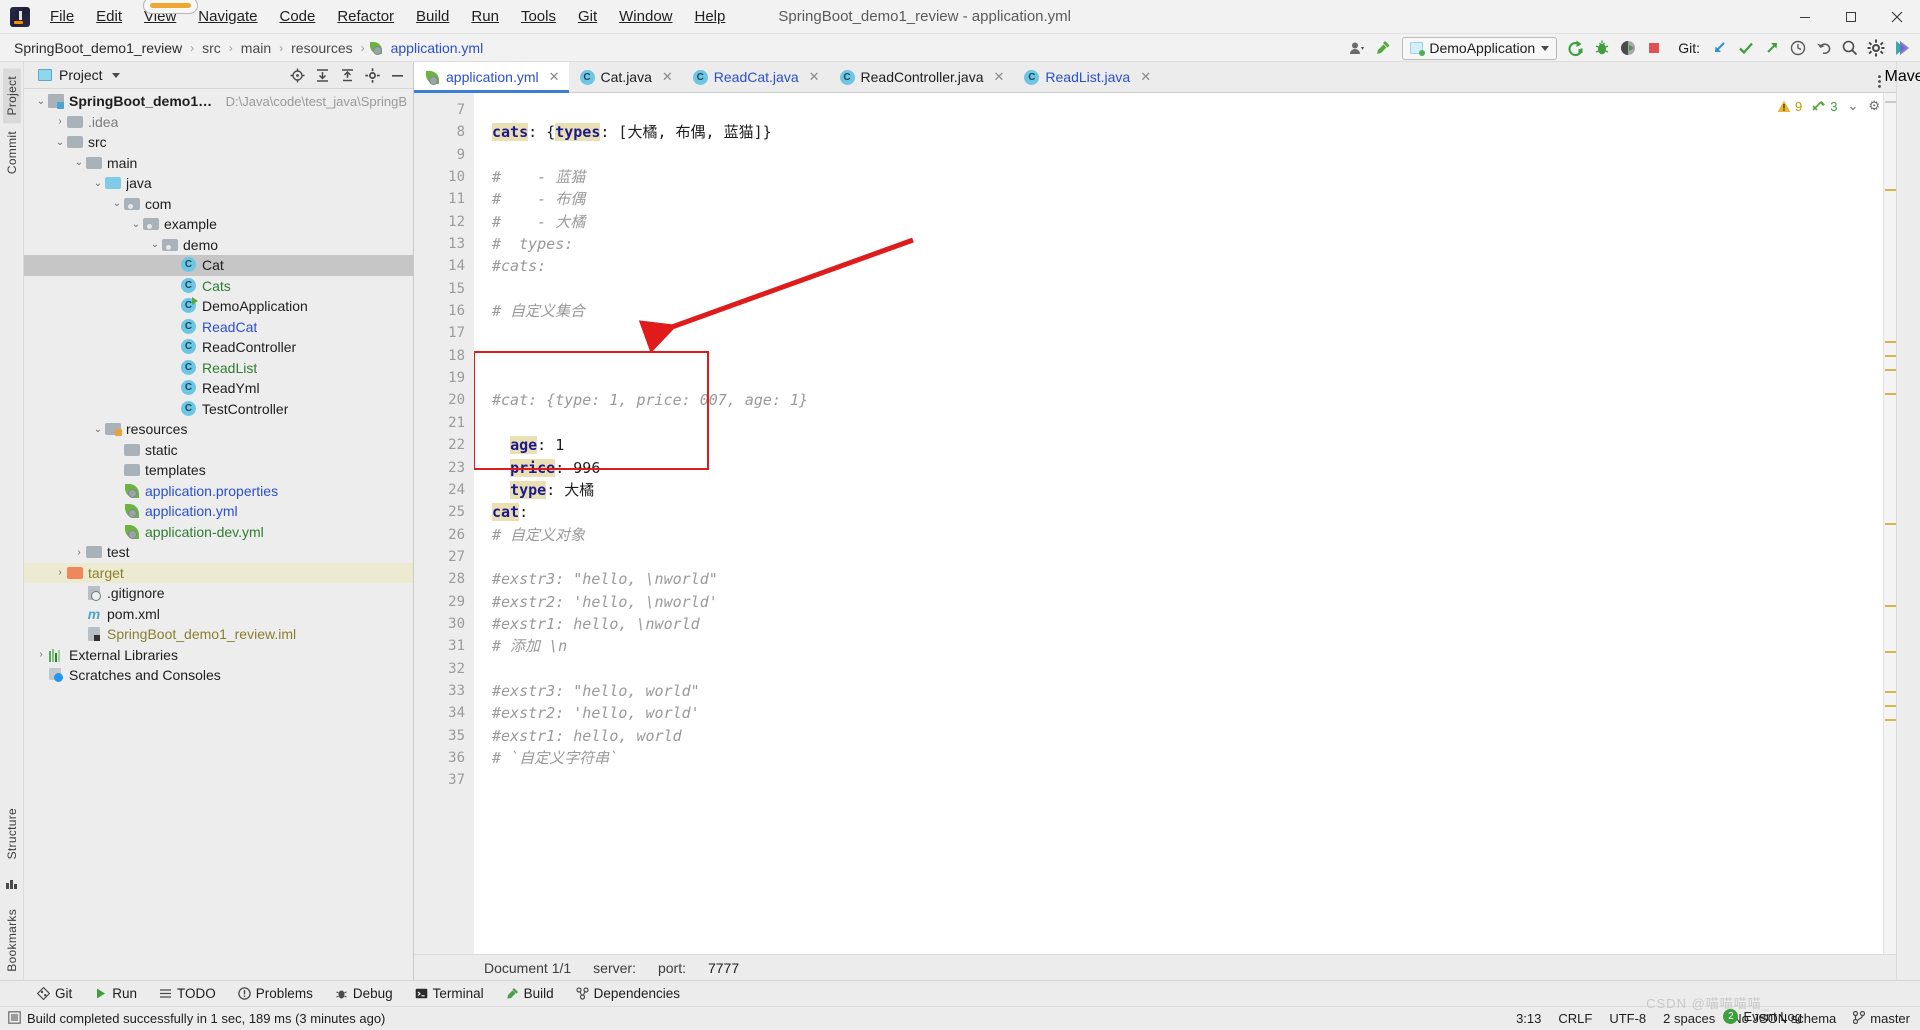 The image size is (1920, 1030). Describe the element at coordinates (491, 77) in the screenshot. I see `editor-tab-application-yml: application.yml ✕` at that location.